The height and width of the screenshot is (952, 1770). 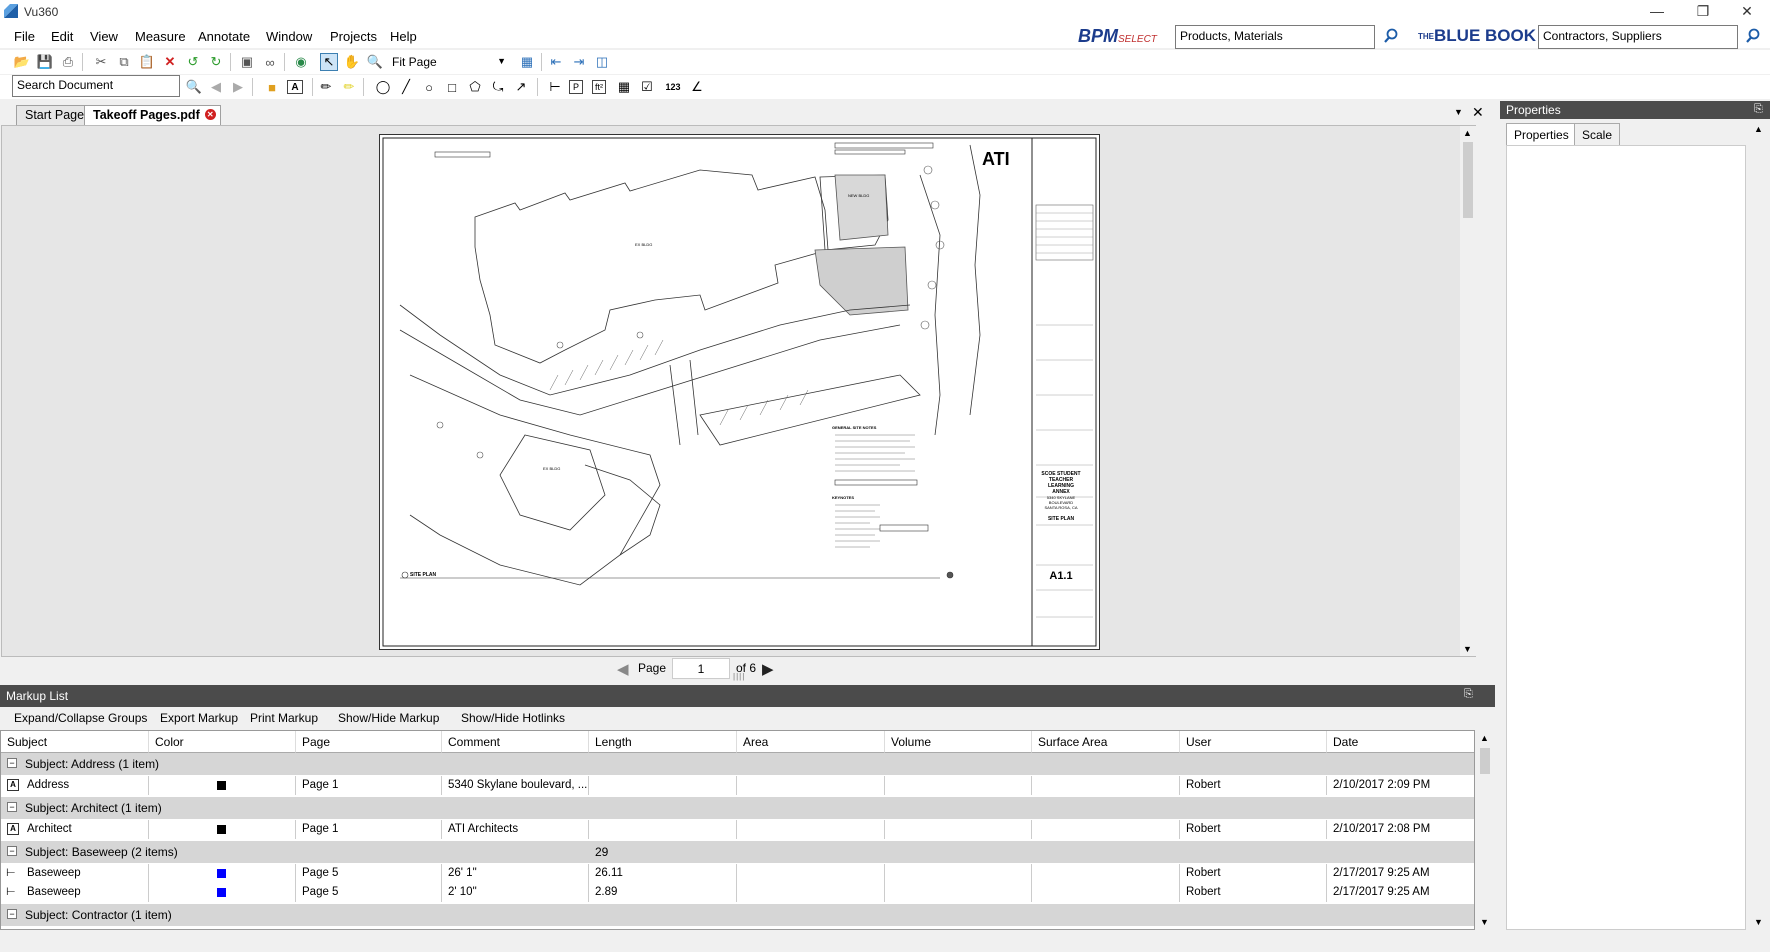 I want to click on group-row-address: − Subject: Address (1 item), so click(x=737, y=764).